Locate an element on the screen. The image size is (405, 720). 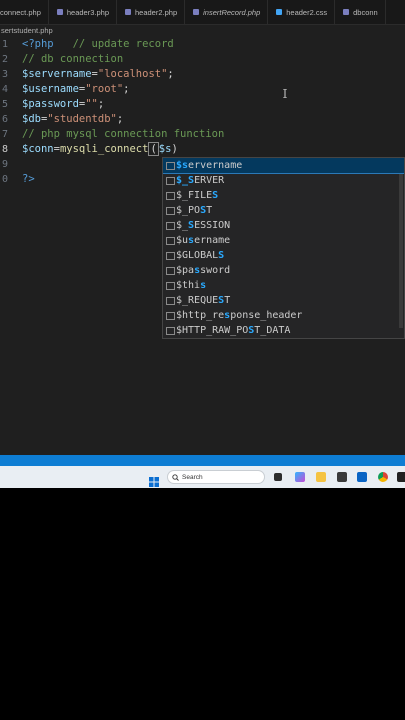
suggestion-hl: S is located at coordinates (221, 255).